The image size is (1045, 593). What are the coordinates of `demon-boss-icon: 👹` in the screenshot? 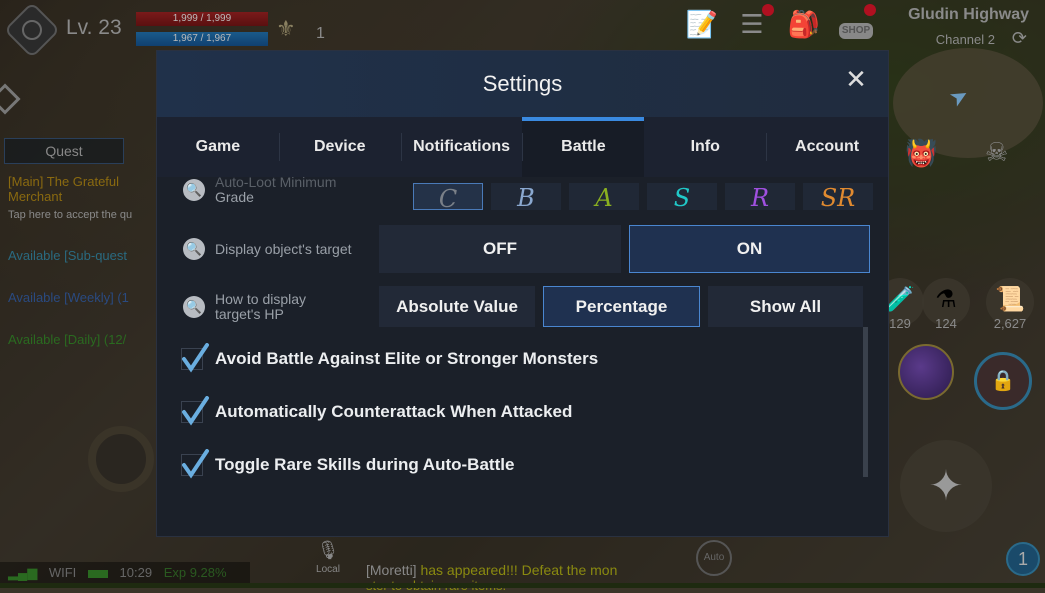 It's located at (921, 153).